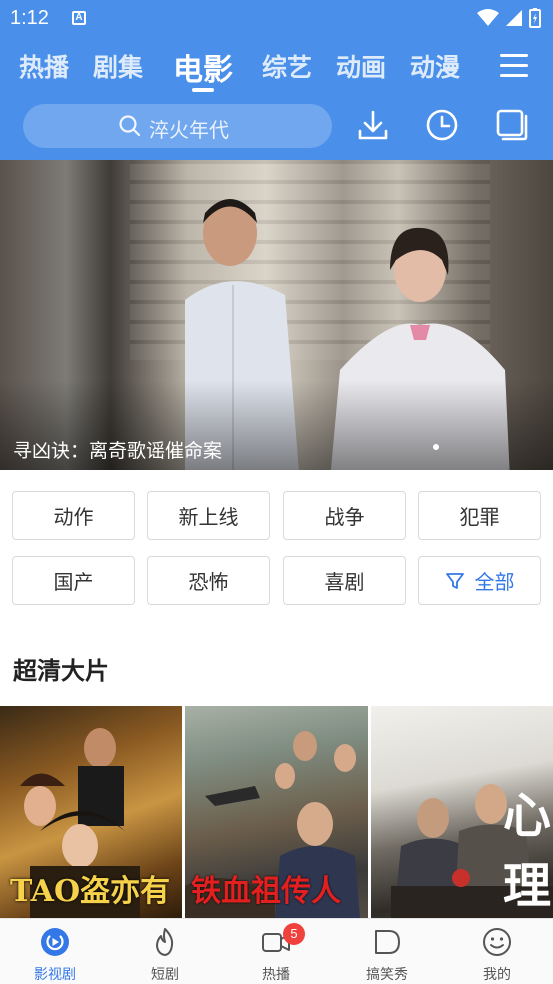  Describe the element at coordinates (514, 18) in the screenshot. I see `signal-icon` at that location.